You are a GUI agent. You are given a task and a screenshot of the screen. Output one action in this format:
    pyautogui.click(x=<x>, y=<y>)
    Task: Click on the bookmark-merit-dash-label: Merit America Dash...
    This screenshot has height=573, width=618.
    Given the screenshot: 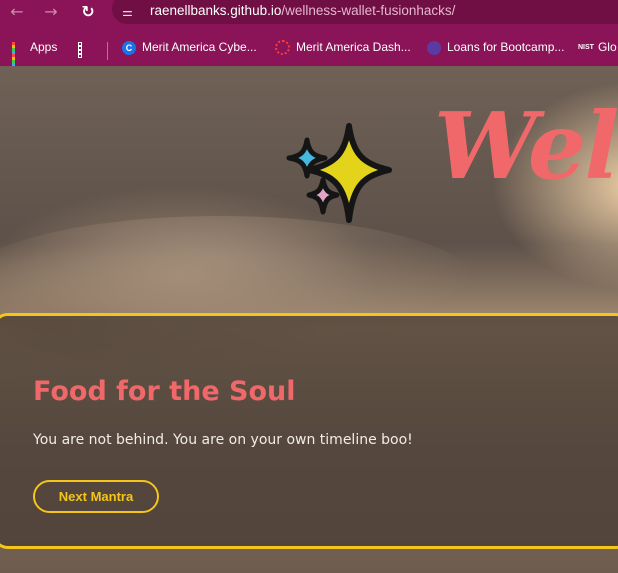 What is the action you would take?
    pyautogui.click(x=353, y=47)
    